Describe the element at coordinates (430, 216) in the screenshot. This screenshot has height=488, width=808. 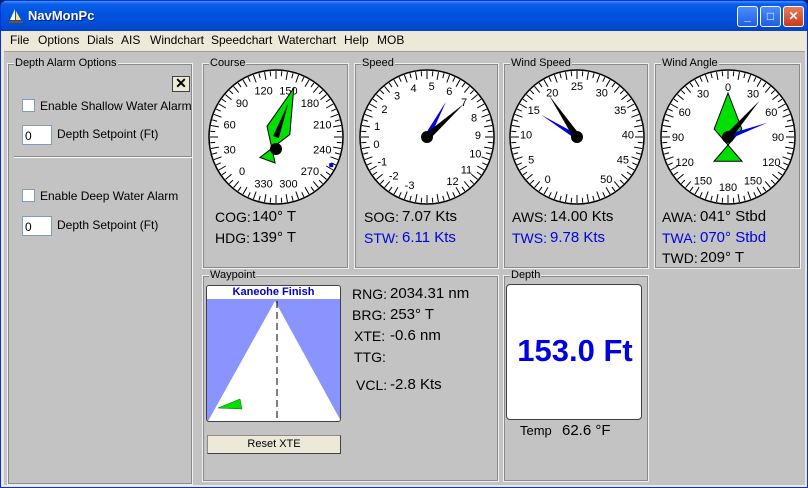
I see `sog-value: 7.07 Kts` at that location.